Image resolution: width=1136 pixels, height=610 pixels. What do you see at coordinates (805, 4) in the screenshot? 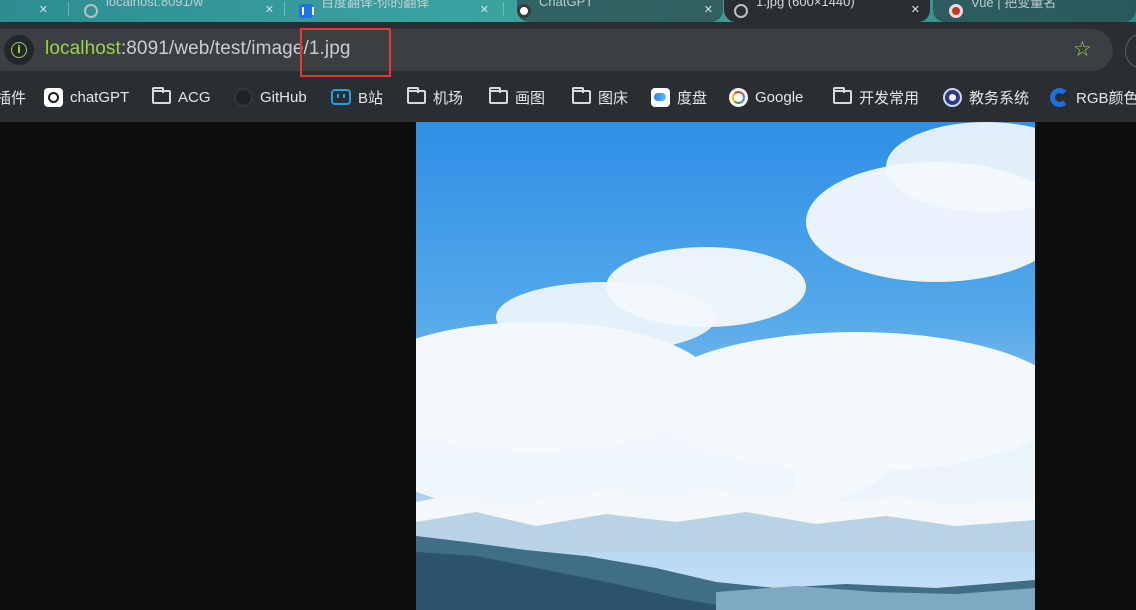
I see `tab-title: 1.jpg (600×1440)` at bounding box center [805, 4].